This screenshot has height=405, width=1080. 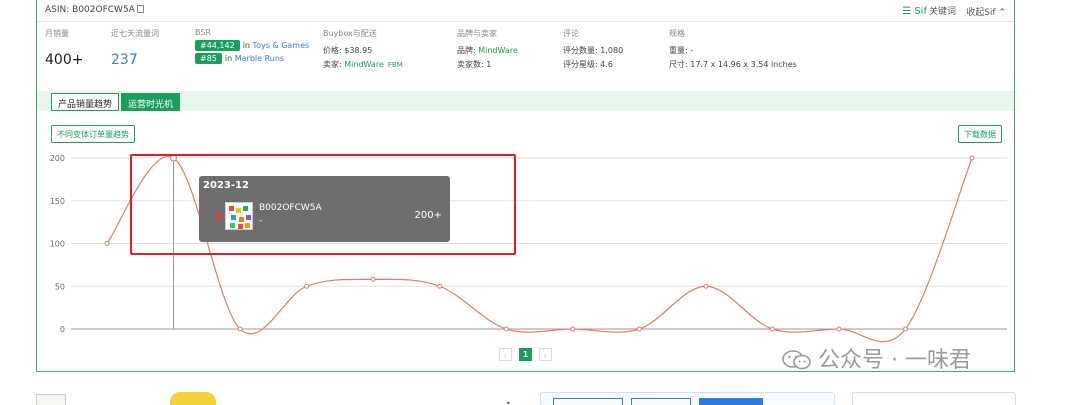 I want to click on asin-label: ASIN: B002OFCW5A, so click(x=94, y=10).